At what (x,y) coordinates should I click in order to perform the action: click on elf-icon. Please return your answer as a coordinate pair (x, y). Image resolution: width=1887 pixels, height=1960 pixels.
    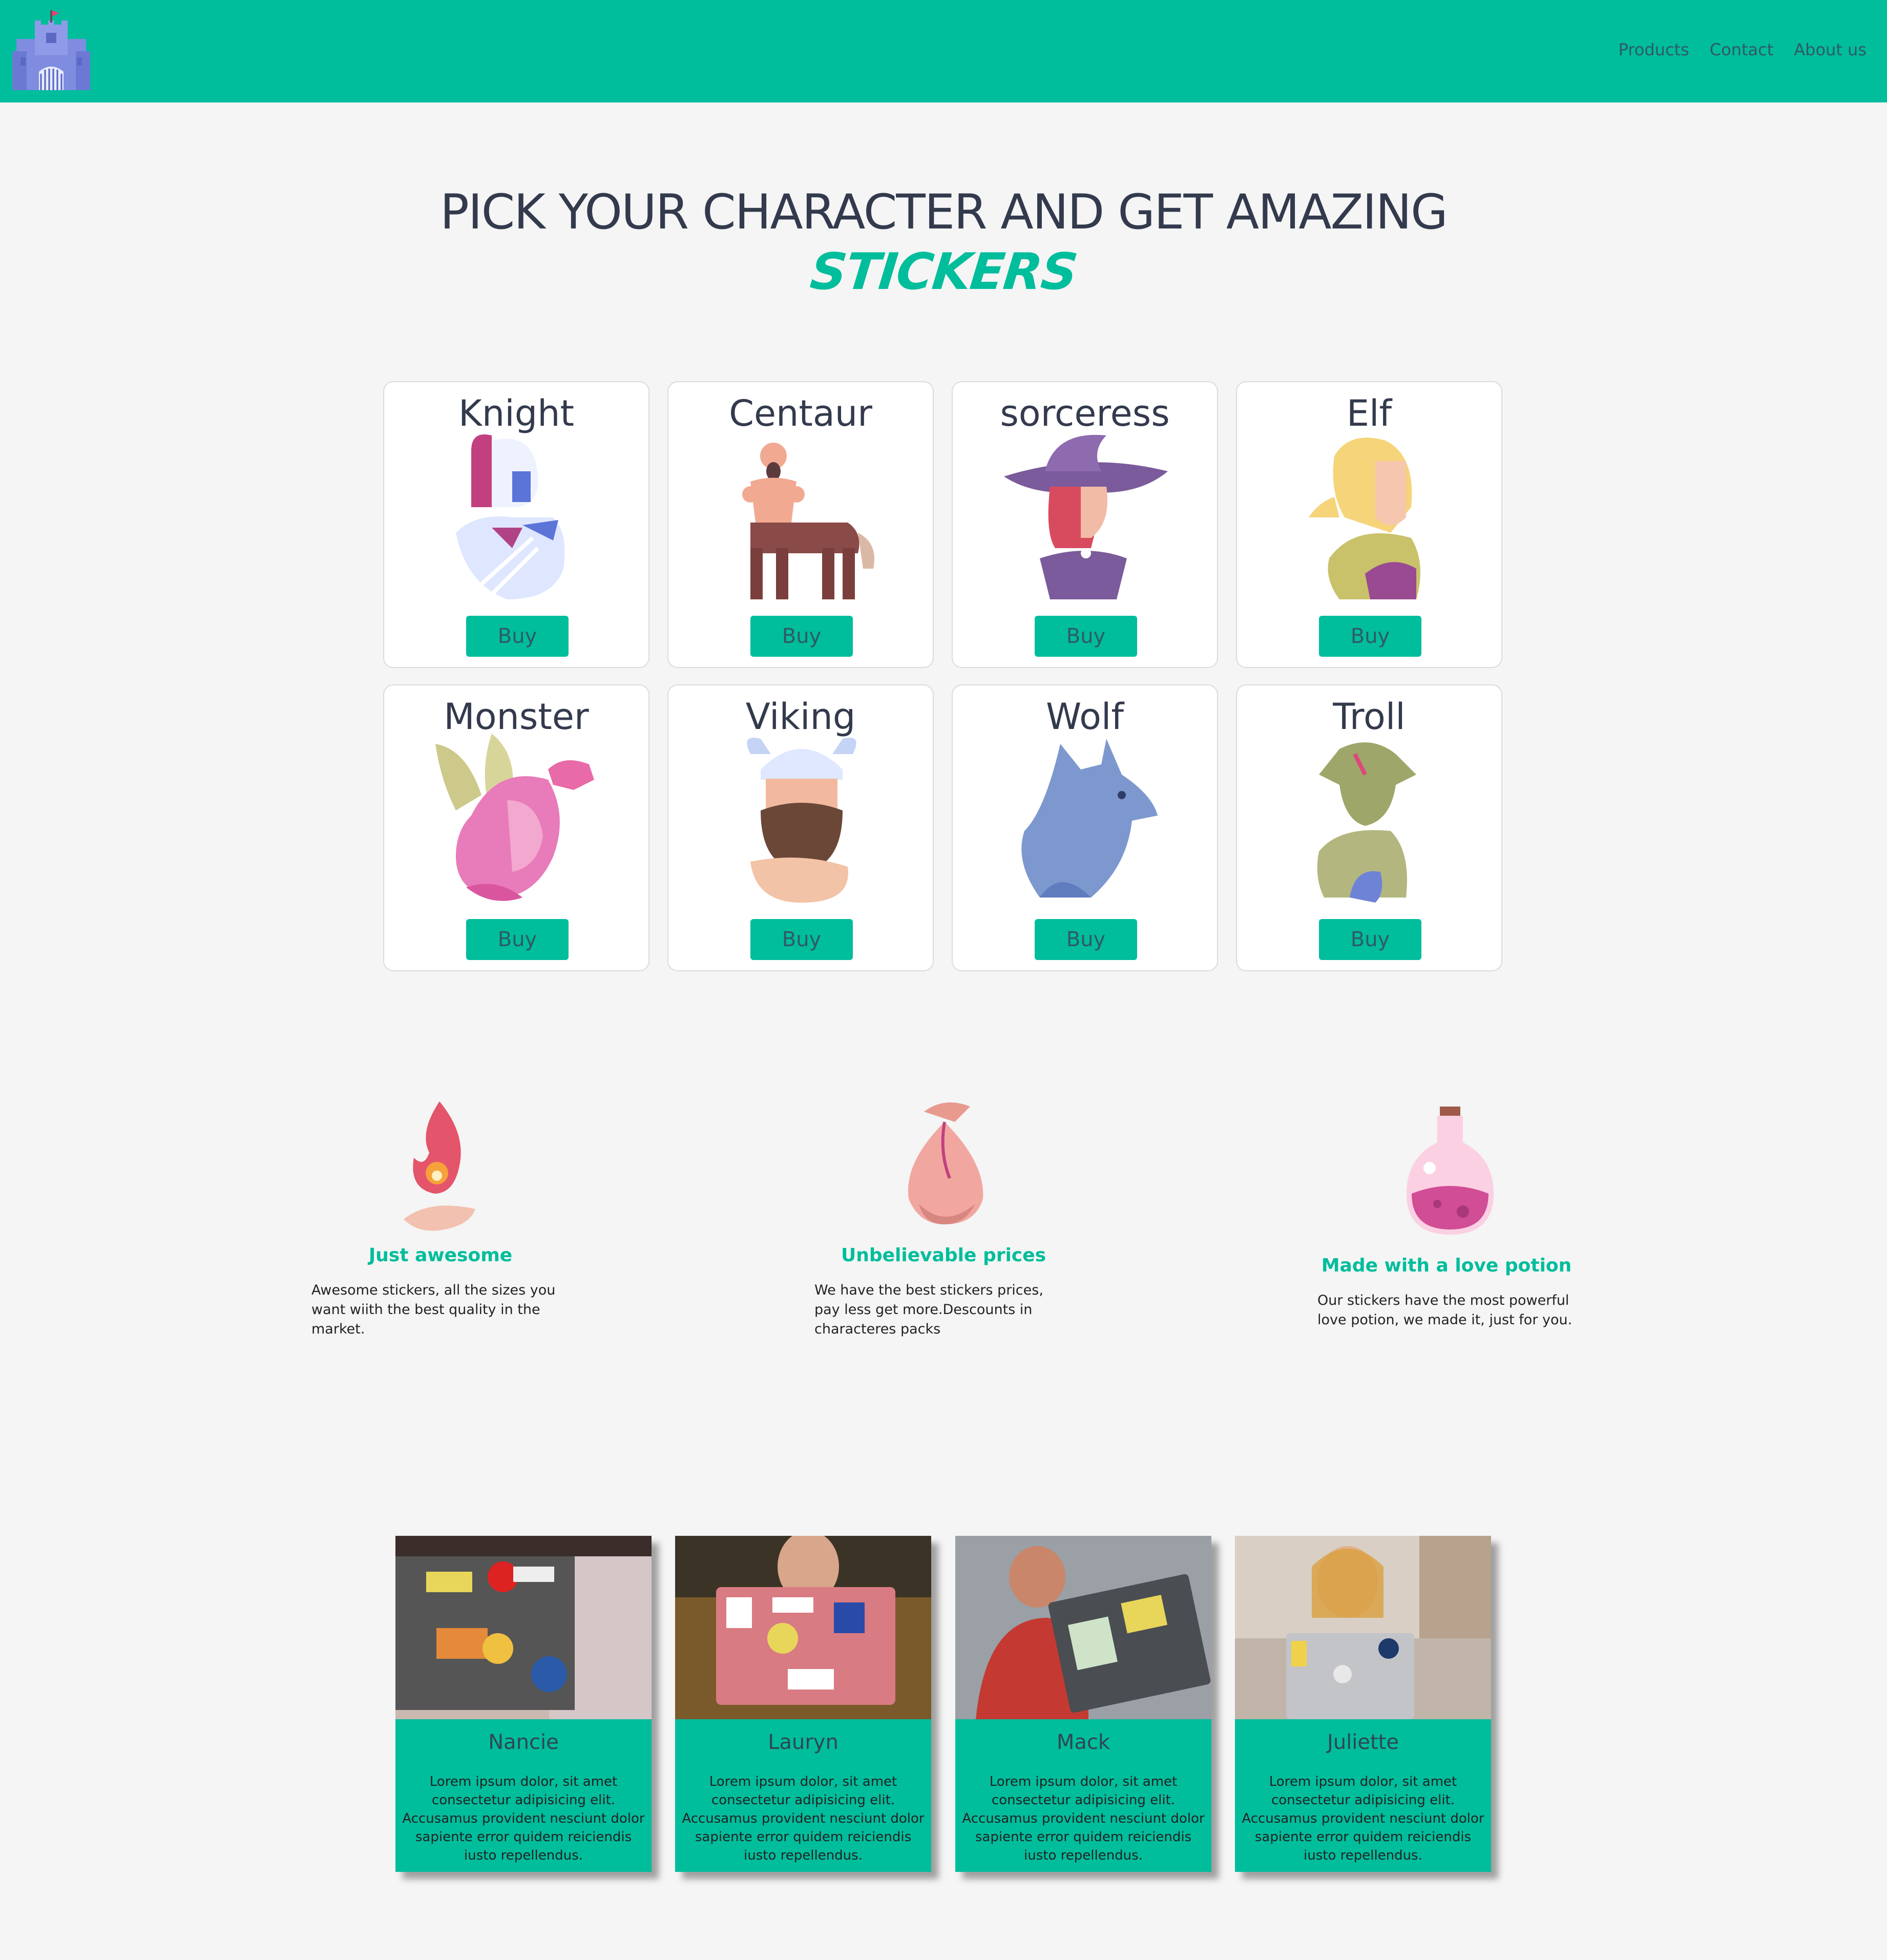
    Looking at the image, I should click on (1364, 518).